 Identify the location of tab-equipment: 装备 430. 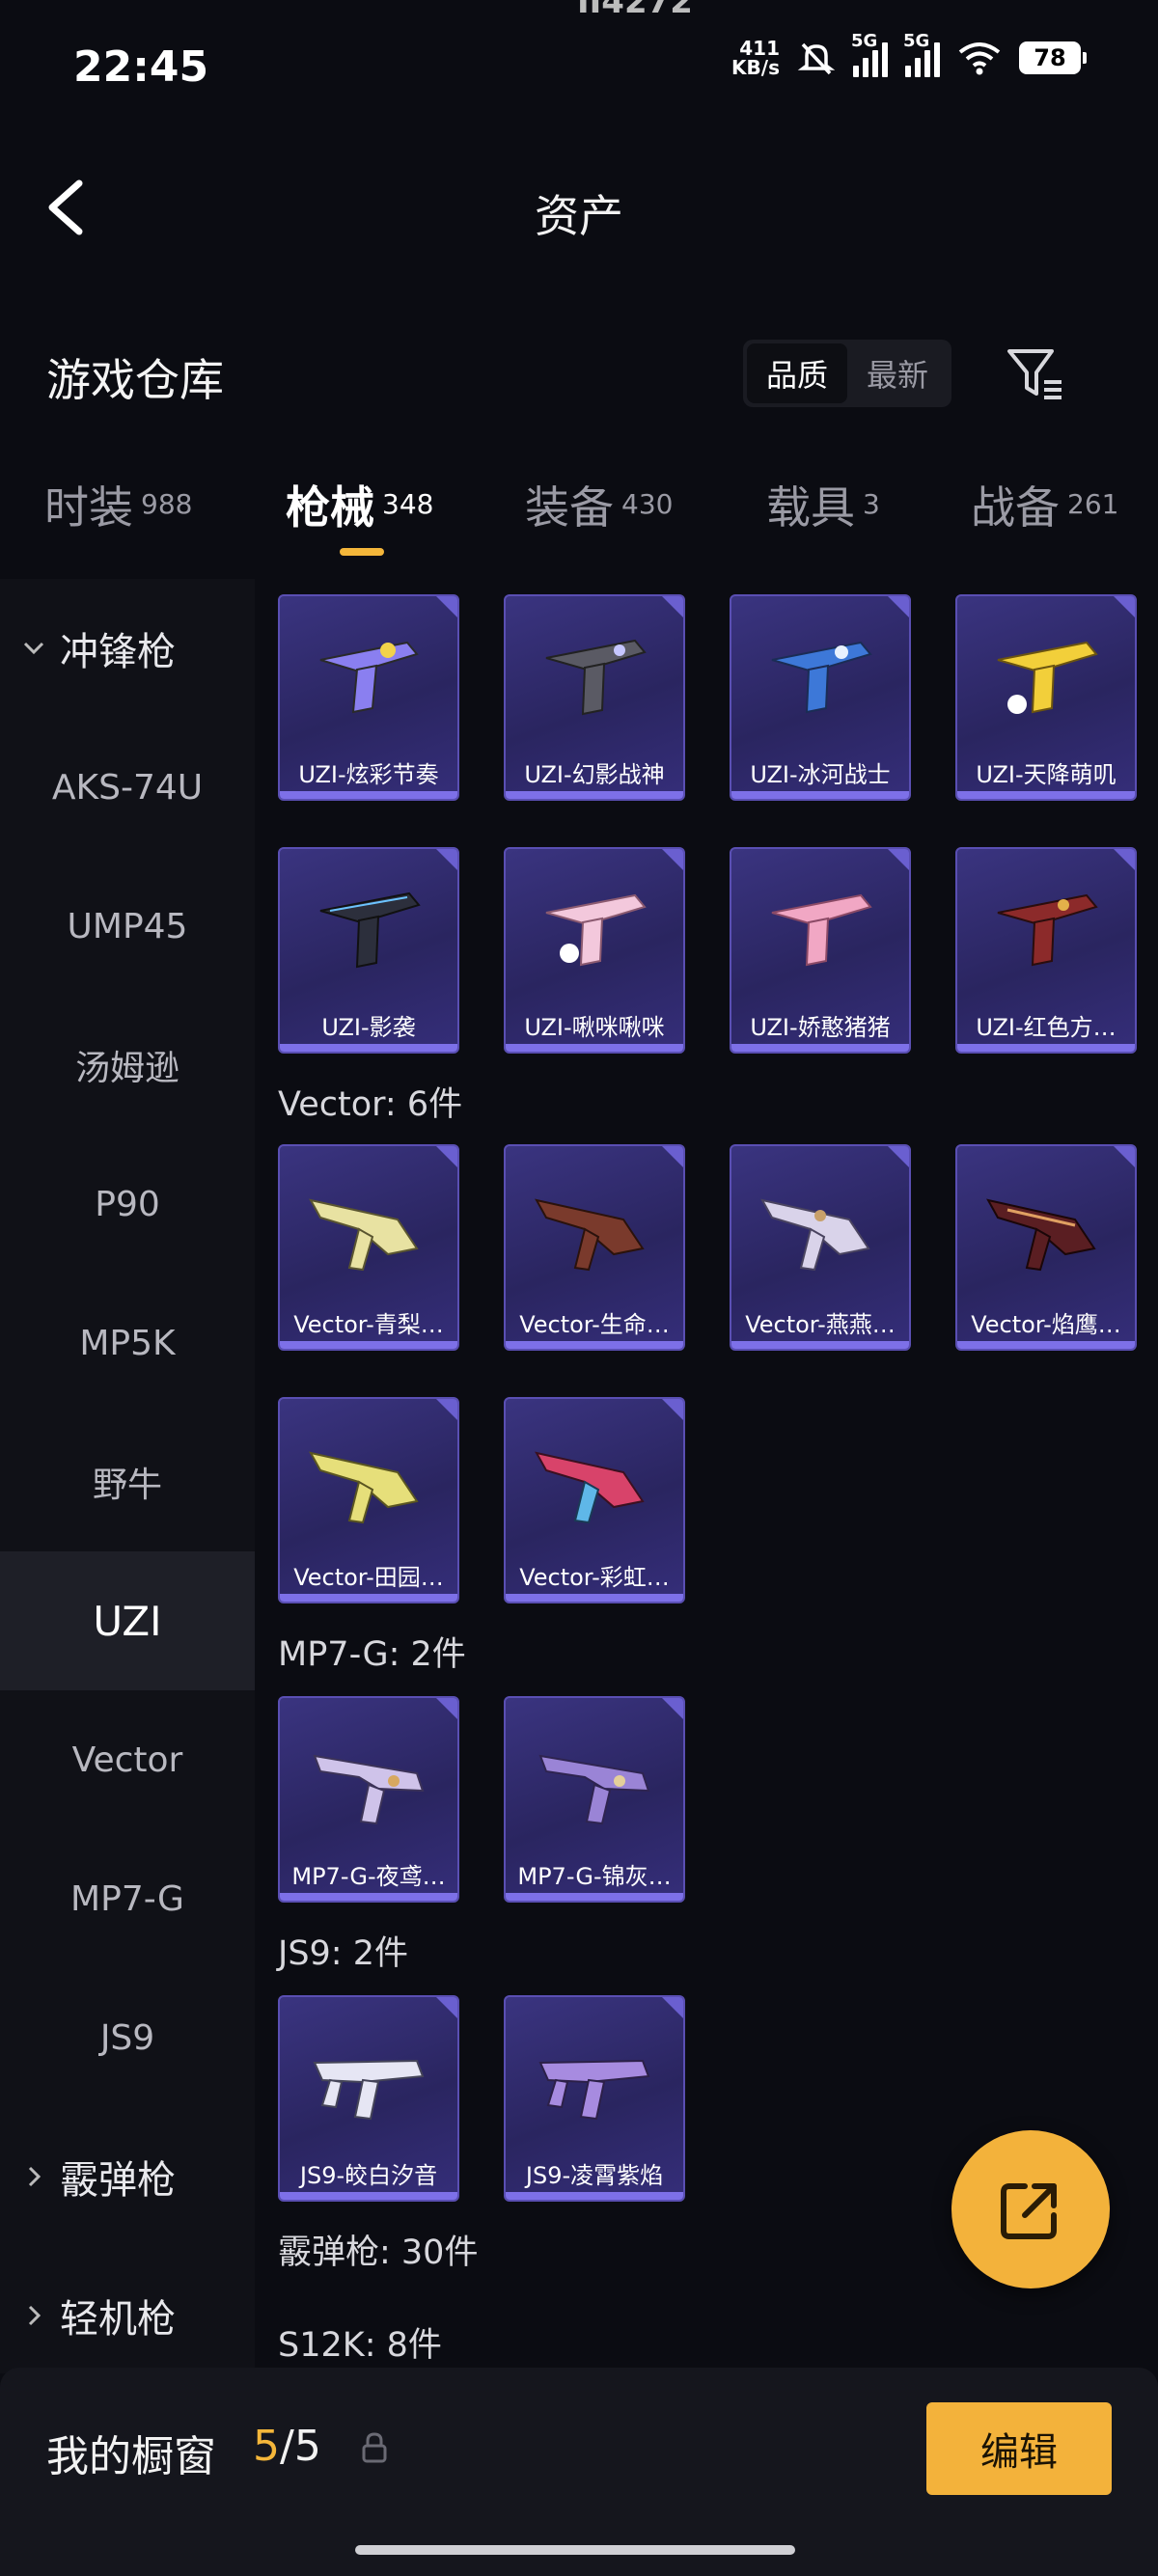
(599, 505).